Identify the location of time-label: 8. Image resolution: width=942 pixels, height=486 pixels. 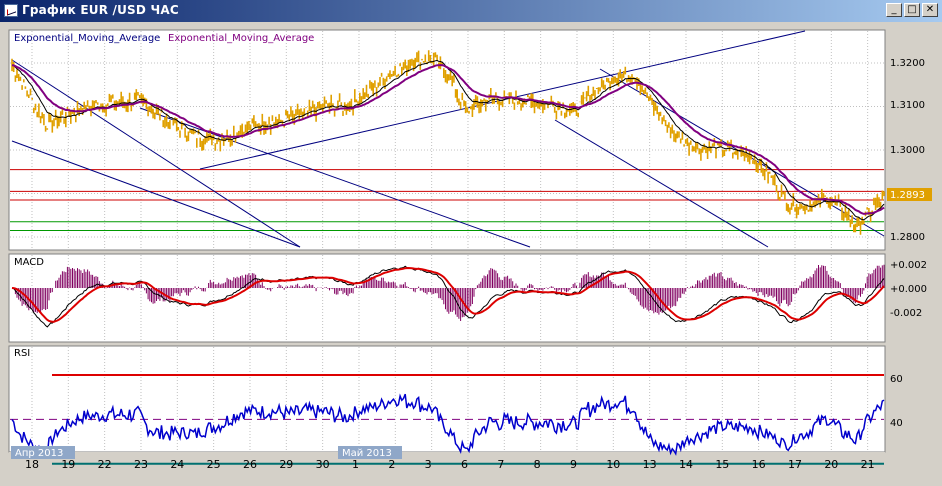
(537, 464).